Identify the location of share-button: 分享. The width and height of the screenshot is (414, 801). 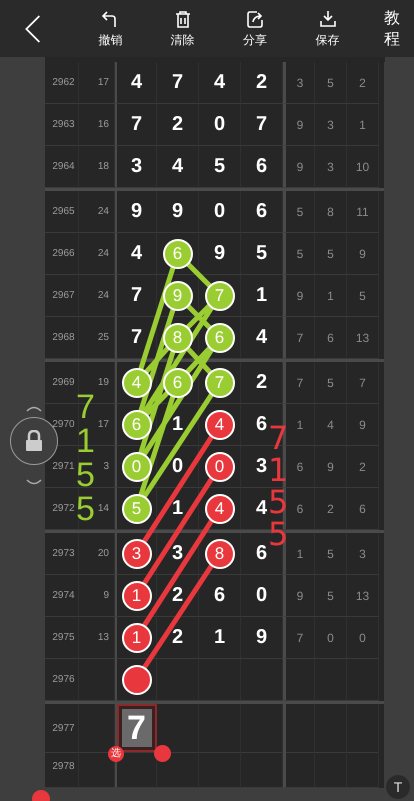
(255, 28).